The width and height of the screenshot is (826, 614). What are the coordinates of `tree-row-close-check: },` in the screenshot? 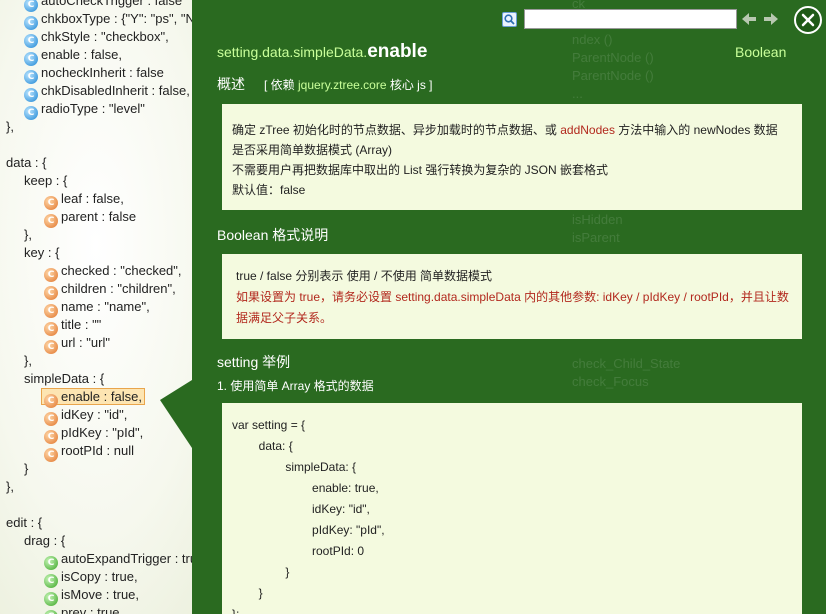 It's located at (10, 127).